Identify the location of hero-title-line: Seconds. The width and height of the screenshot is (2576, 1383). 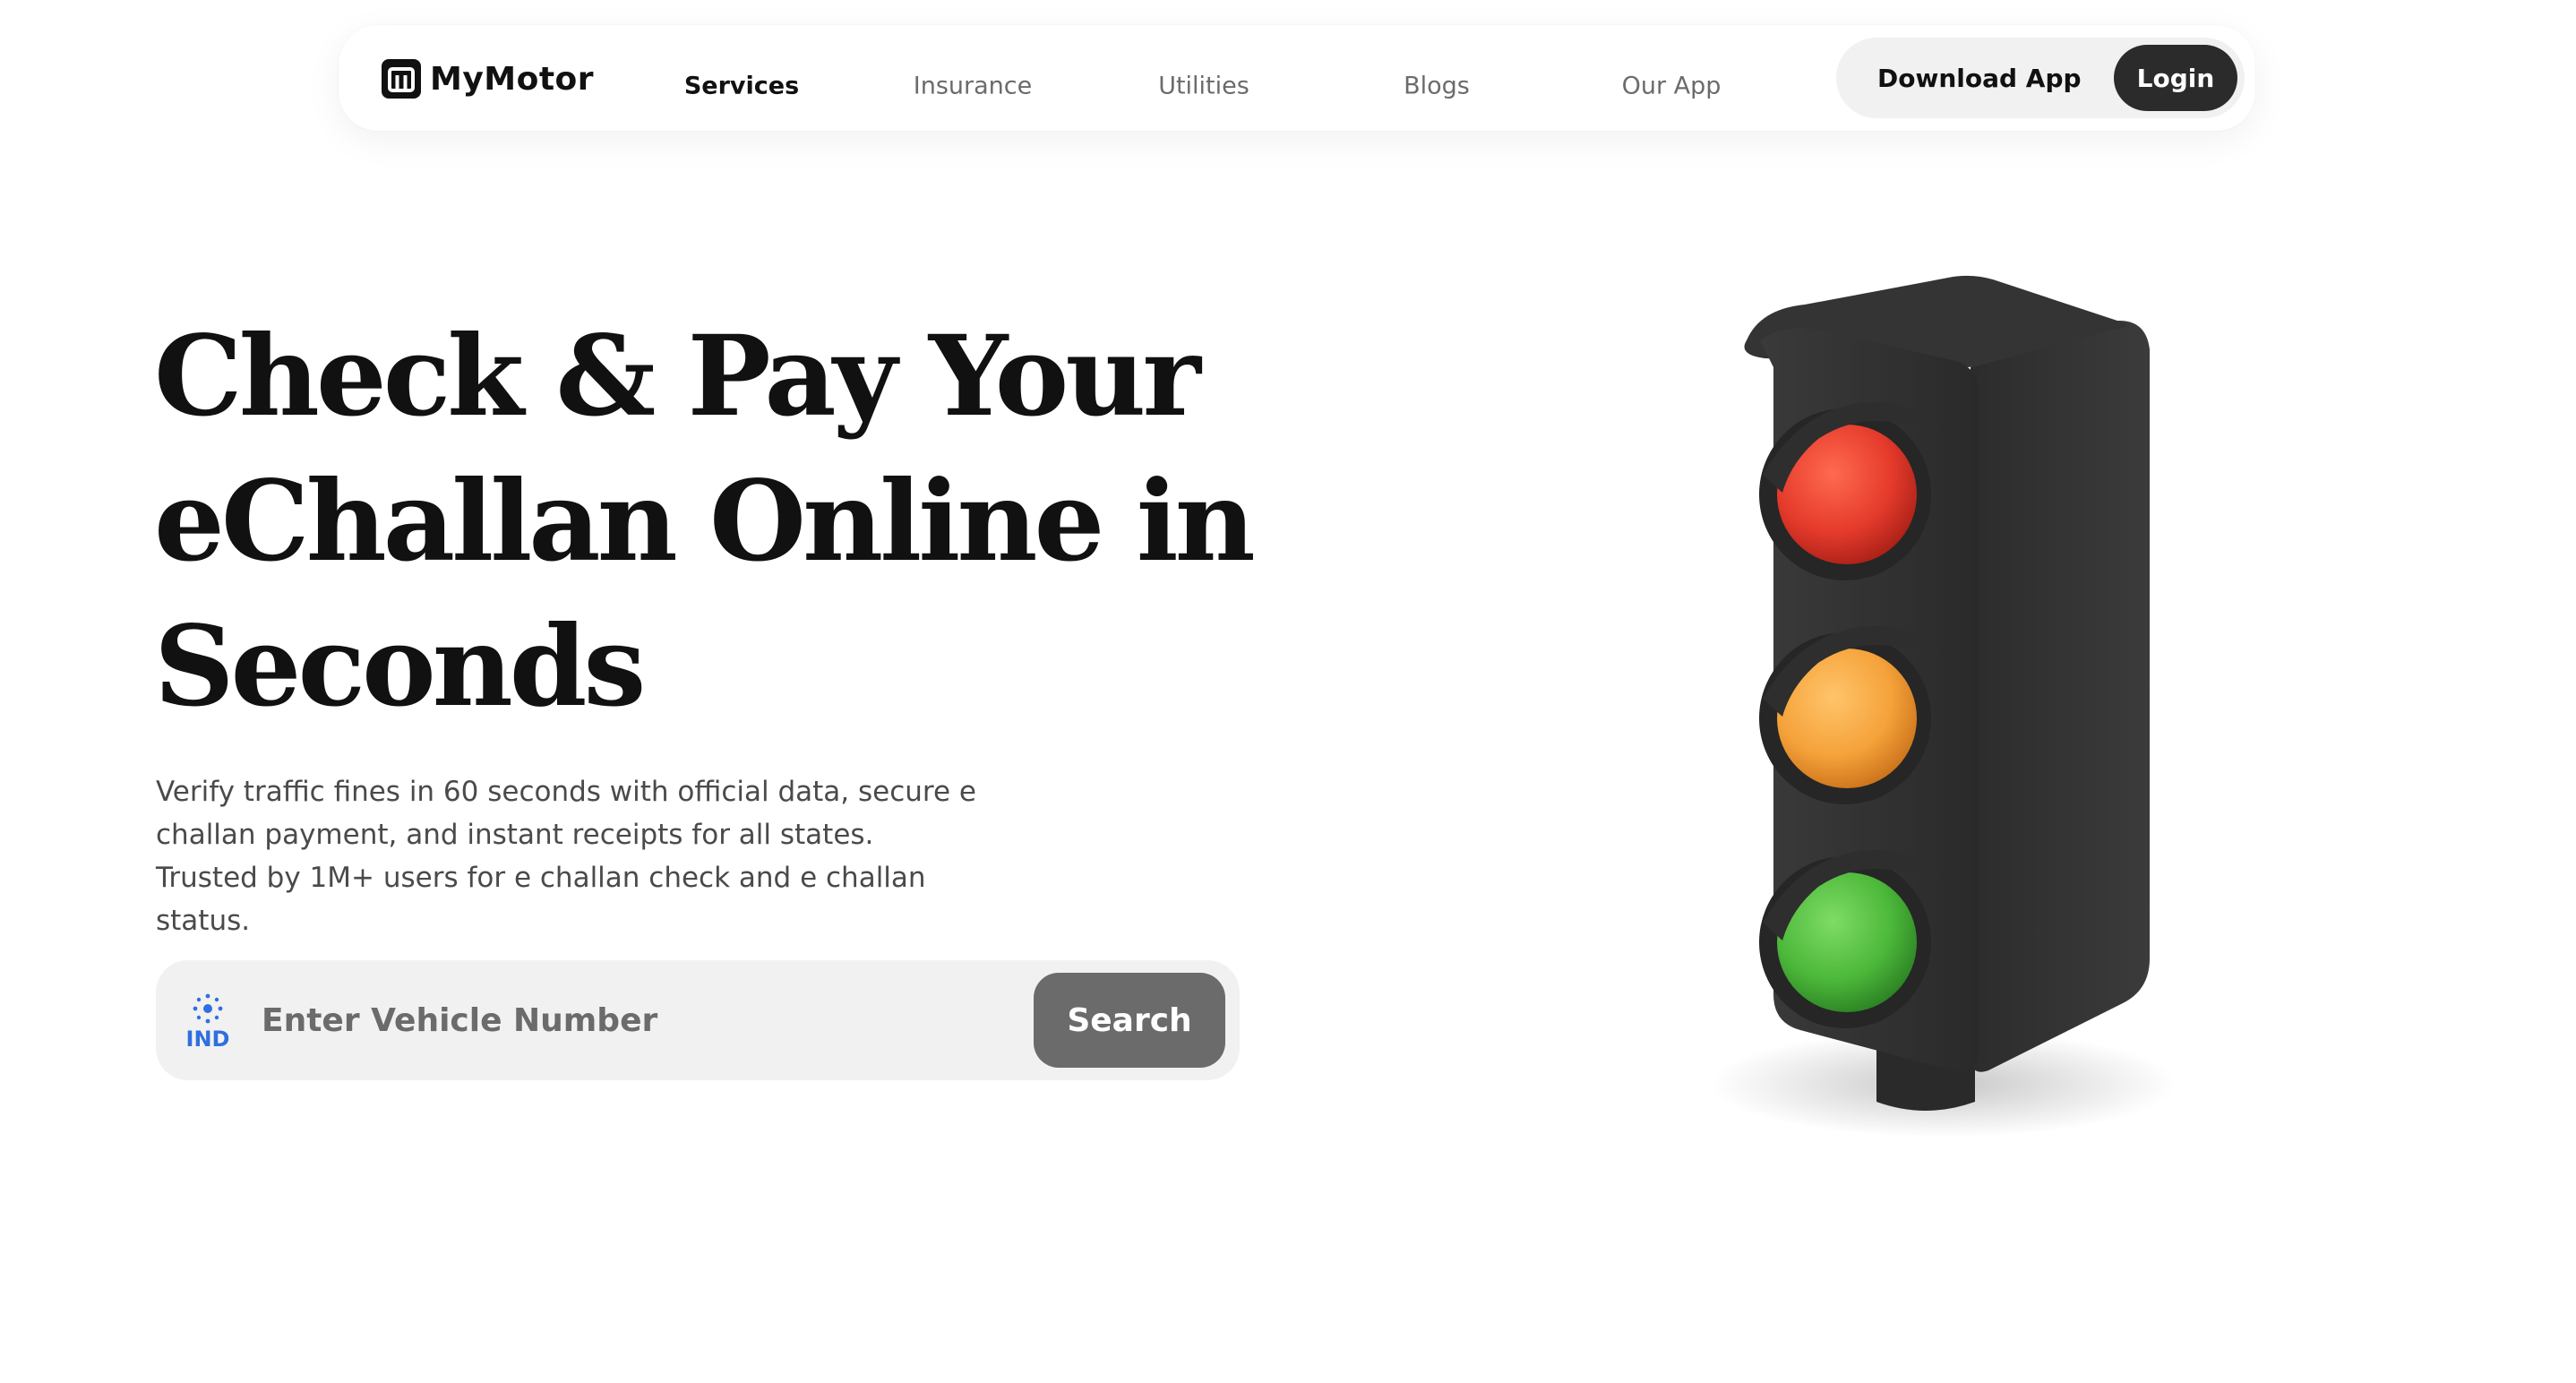
(400, 667).